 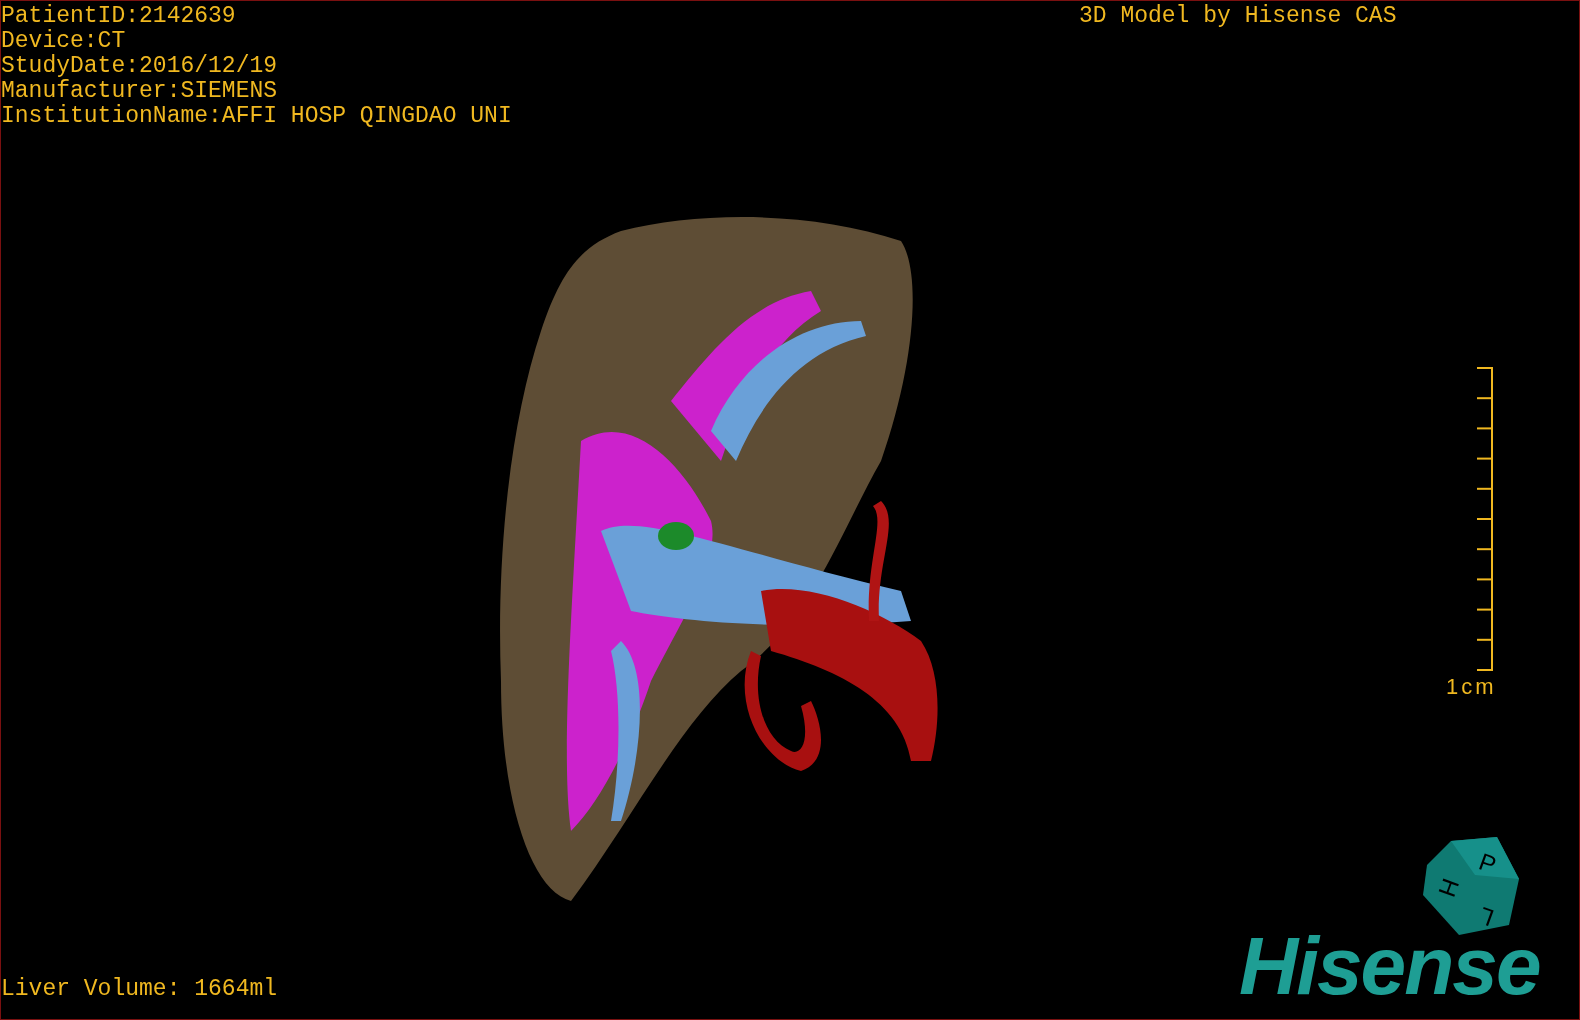 What do you see at coordinates (118, 16) in the screenshot?
I see `patient-info-text: PatientID:2142639` at bounding box center [118, 16].